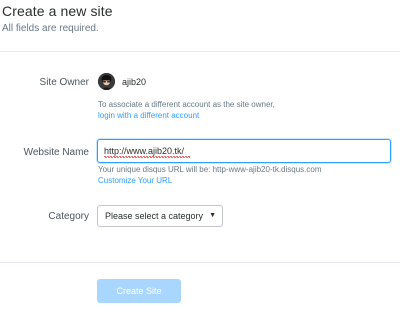 This screenshot has width=400, height=315. Describe the element at coordinates (244, 151) in the screenshot. I see `website-name-input` at that location.